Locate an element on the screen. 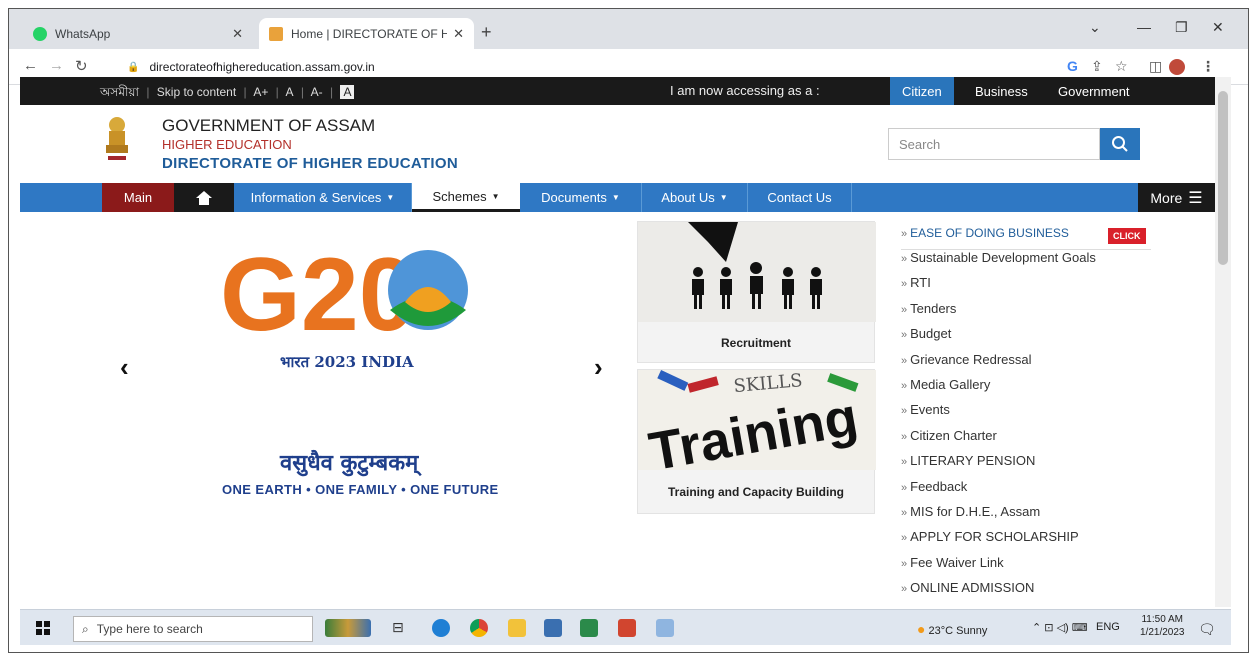 This screenshot has height=661, width=1257. news-widget-icon is located at coordinates (348, 628).